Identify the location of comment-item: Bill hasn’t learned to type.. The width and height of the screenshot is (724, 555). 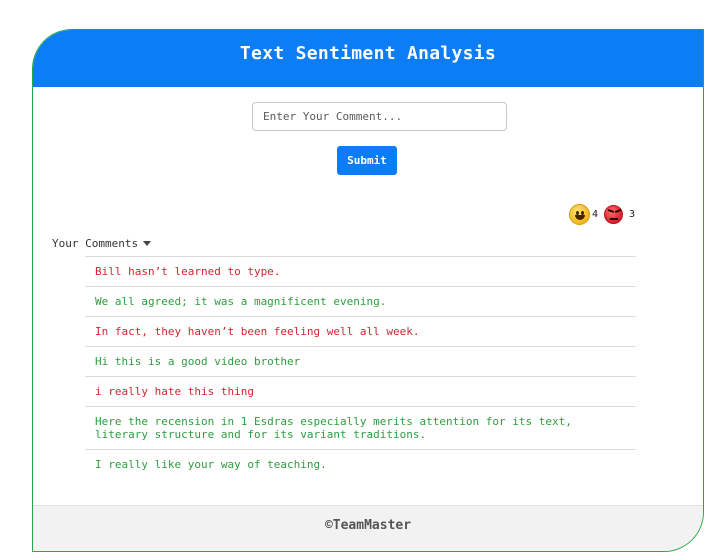
(360, 271).